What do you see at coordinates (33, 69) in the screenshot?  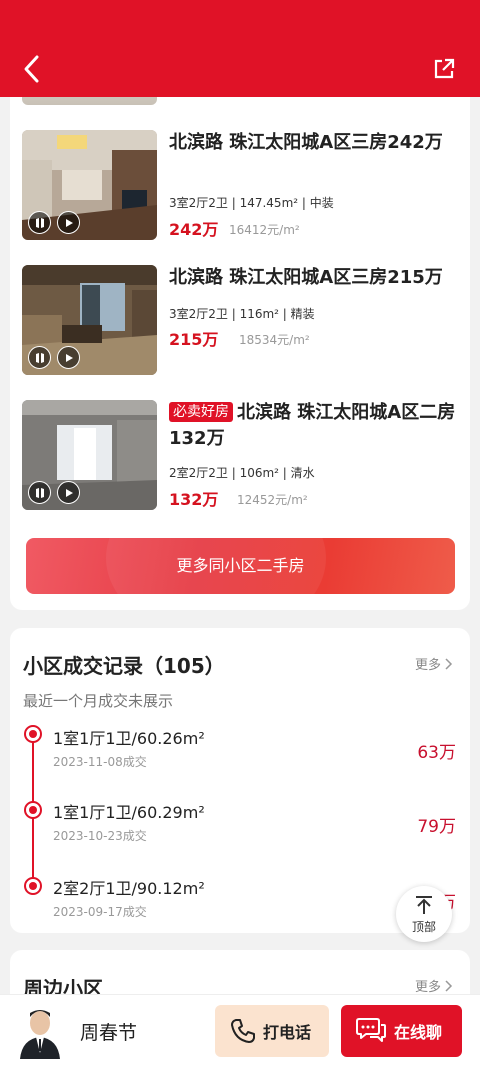 I see `back-icon` at bounding box center [33, 69].